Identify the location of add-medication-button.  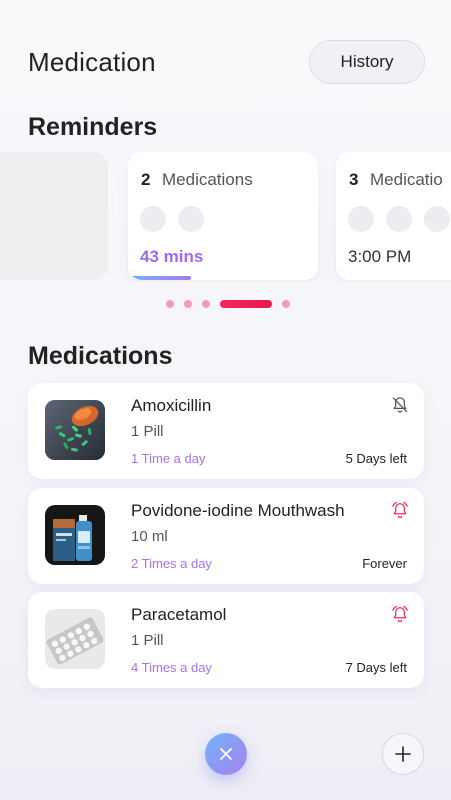
(403, 754).